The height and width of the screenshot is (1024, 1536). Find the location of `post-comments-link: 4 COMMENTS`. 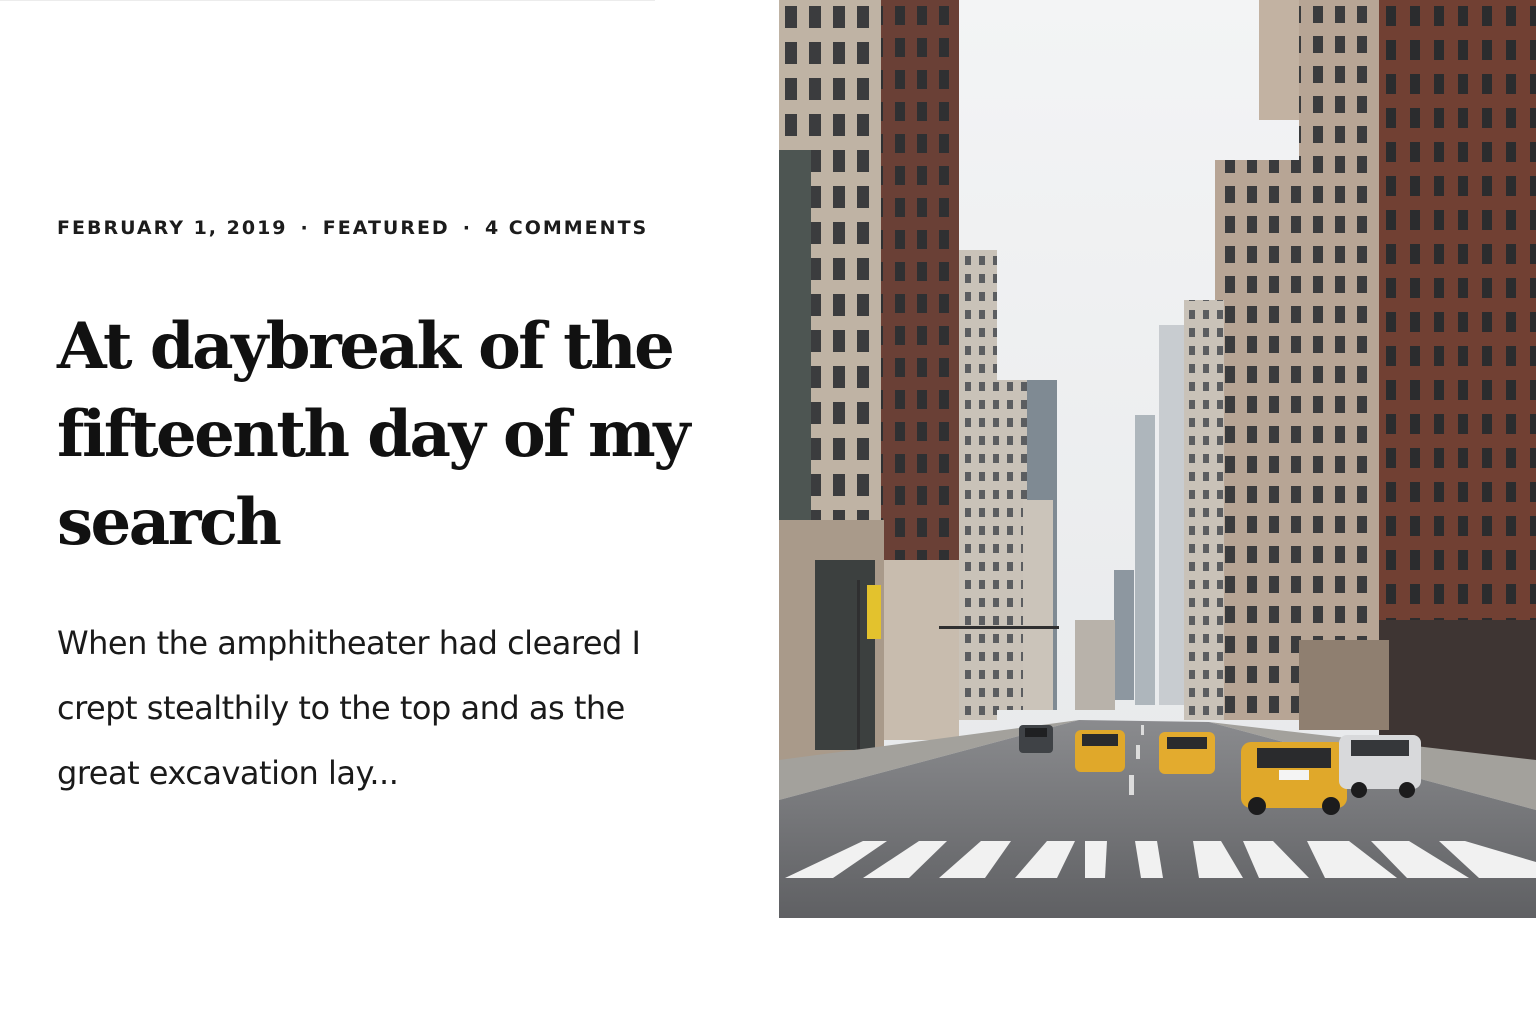

post-comments-link: 4 COMMENTS is located at coordinates (566, 228).